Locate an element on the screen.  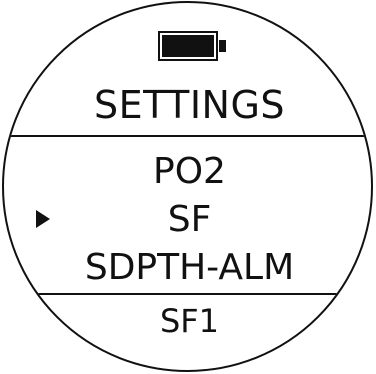
screen-title: SETTINGS is located at coordinates (189, 105).